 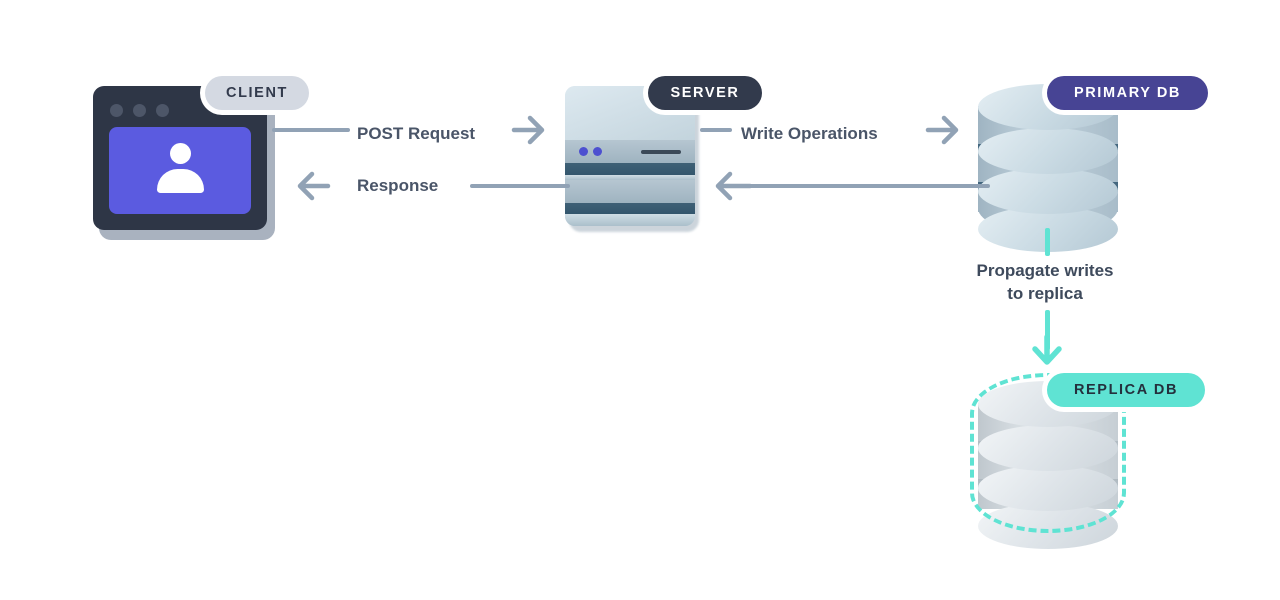 What do you see at coordinates (942, 130) in the screenshot?
I see `write-operations-arrow-icon` at bounding box center [942, 130].